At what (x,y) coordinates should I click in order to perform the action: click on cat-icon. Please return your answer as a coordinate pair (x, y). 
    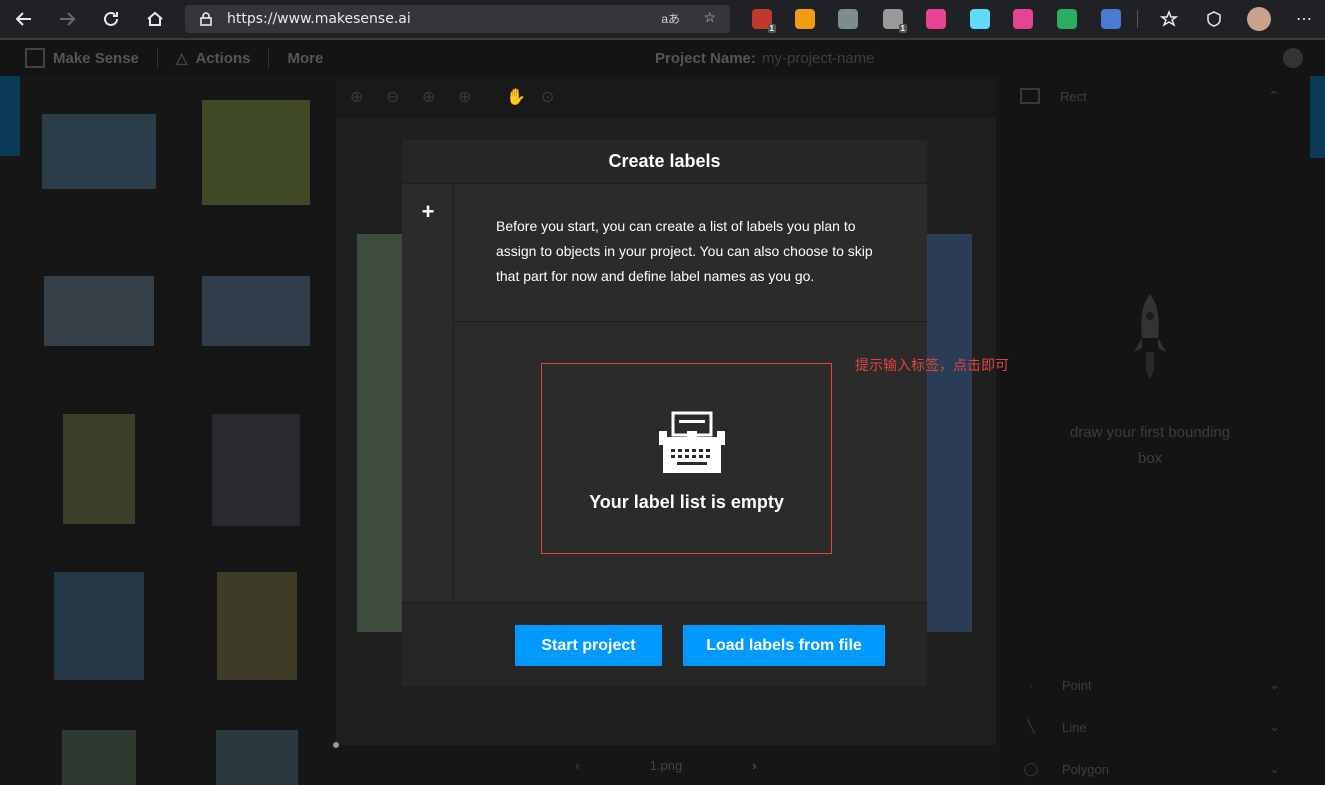
    Looking at the image, I should click on (936, 19).